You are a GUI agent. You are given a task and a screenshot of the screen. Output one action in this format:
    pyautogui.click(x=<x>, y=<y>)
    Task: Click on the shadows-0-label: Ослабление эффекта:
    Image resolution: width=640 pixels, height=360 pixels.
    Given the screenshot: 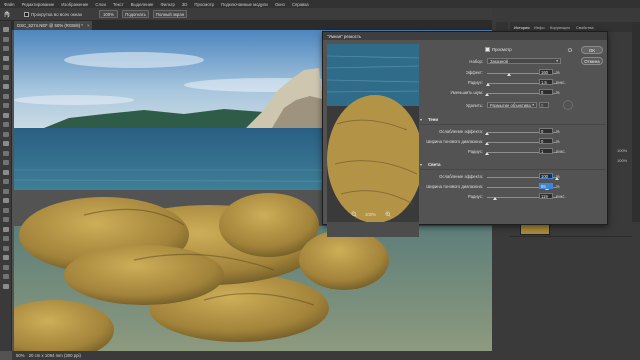 What is the action you would take?
    pyautogui.click(x=461, y=131)
    